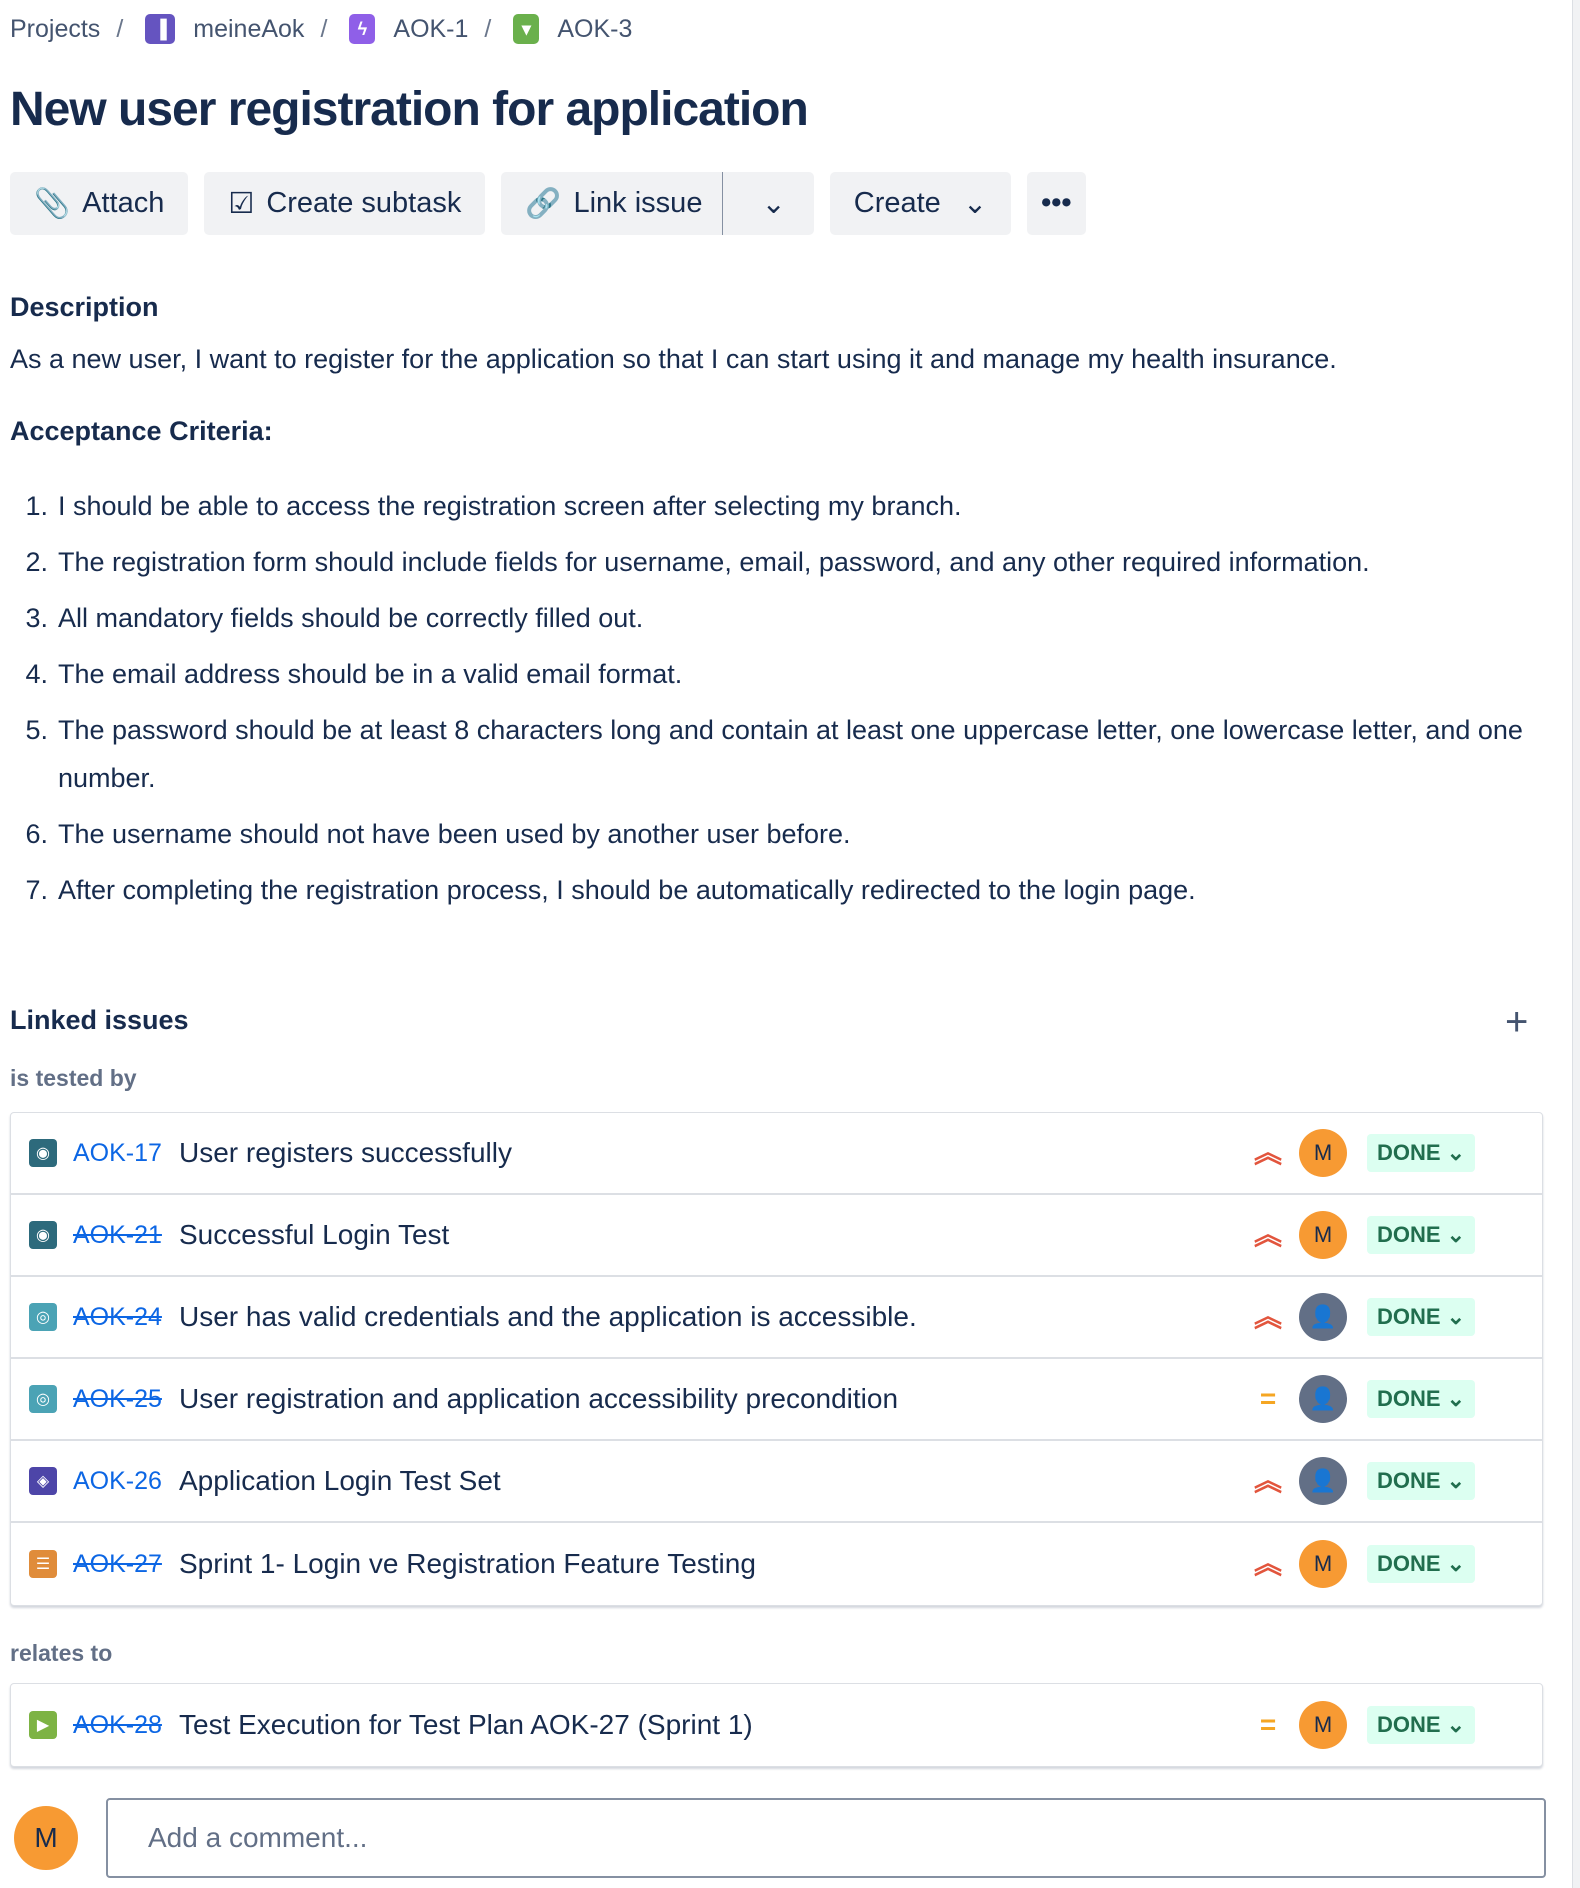 This screenshot has width=1580, height=1888. I want to click on issue-meta: ︽ 👤 DONE ⌄, so click(1363, 1481).